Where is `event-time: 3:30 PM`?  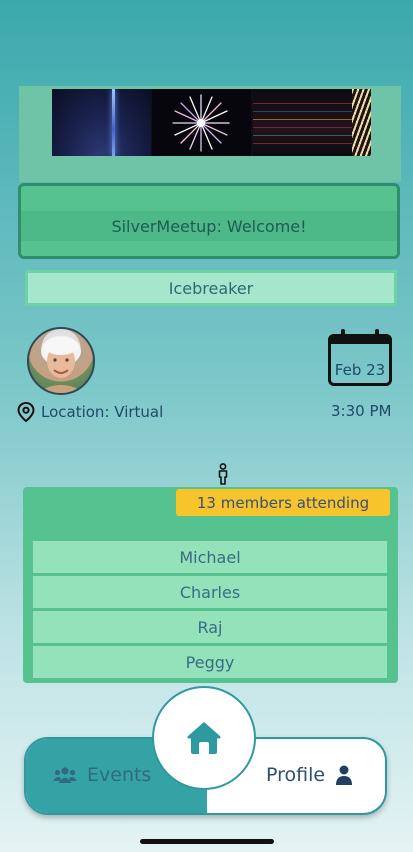
event-time: 3:30 PM is located at coordinates (361, 411).